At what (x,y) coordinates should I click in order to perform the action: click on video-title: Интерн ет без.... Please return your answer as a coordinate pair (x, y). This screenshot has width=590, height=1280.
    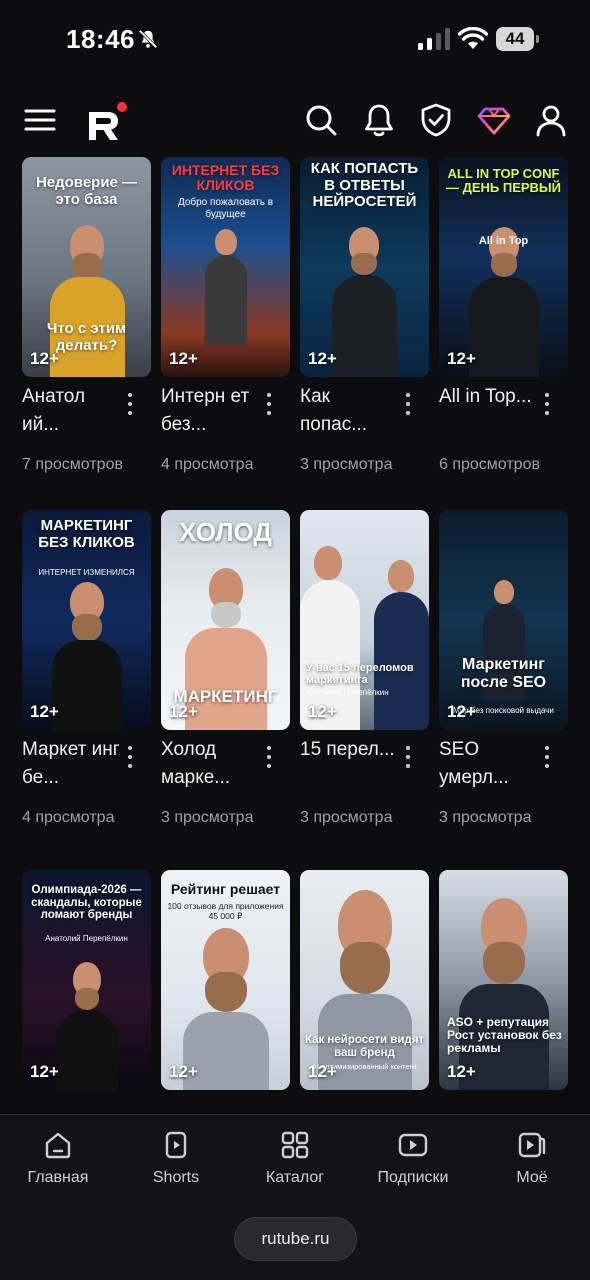
    Looking at the image, I should click on (211, 411).